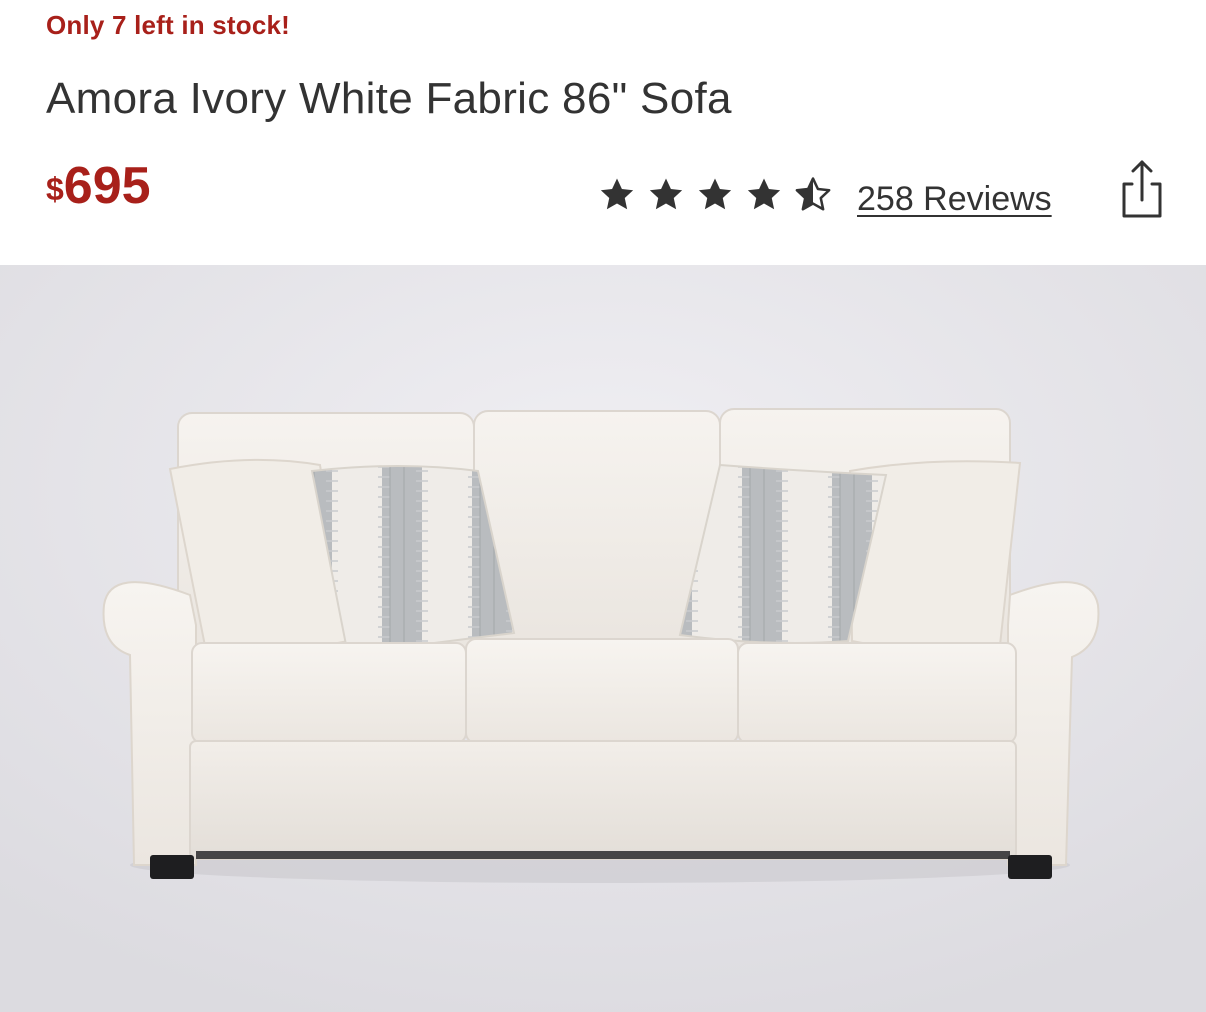 This screenshot has width=1206, height=1012. I want to click on share-button, so click(1140, 189).